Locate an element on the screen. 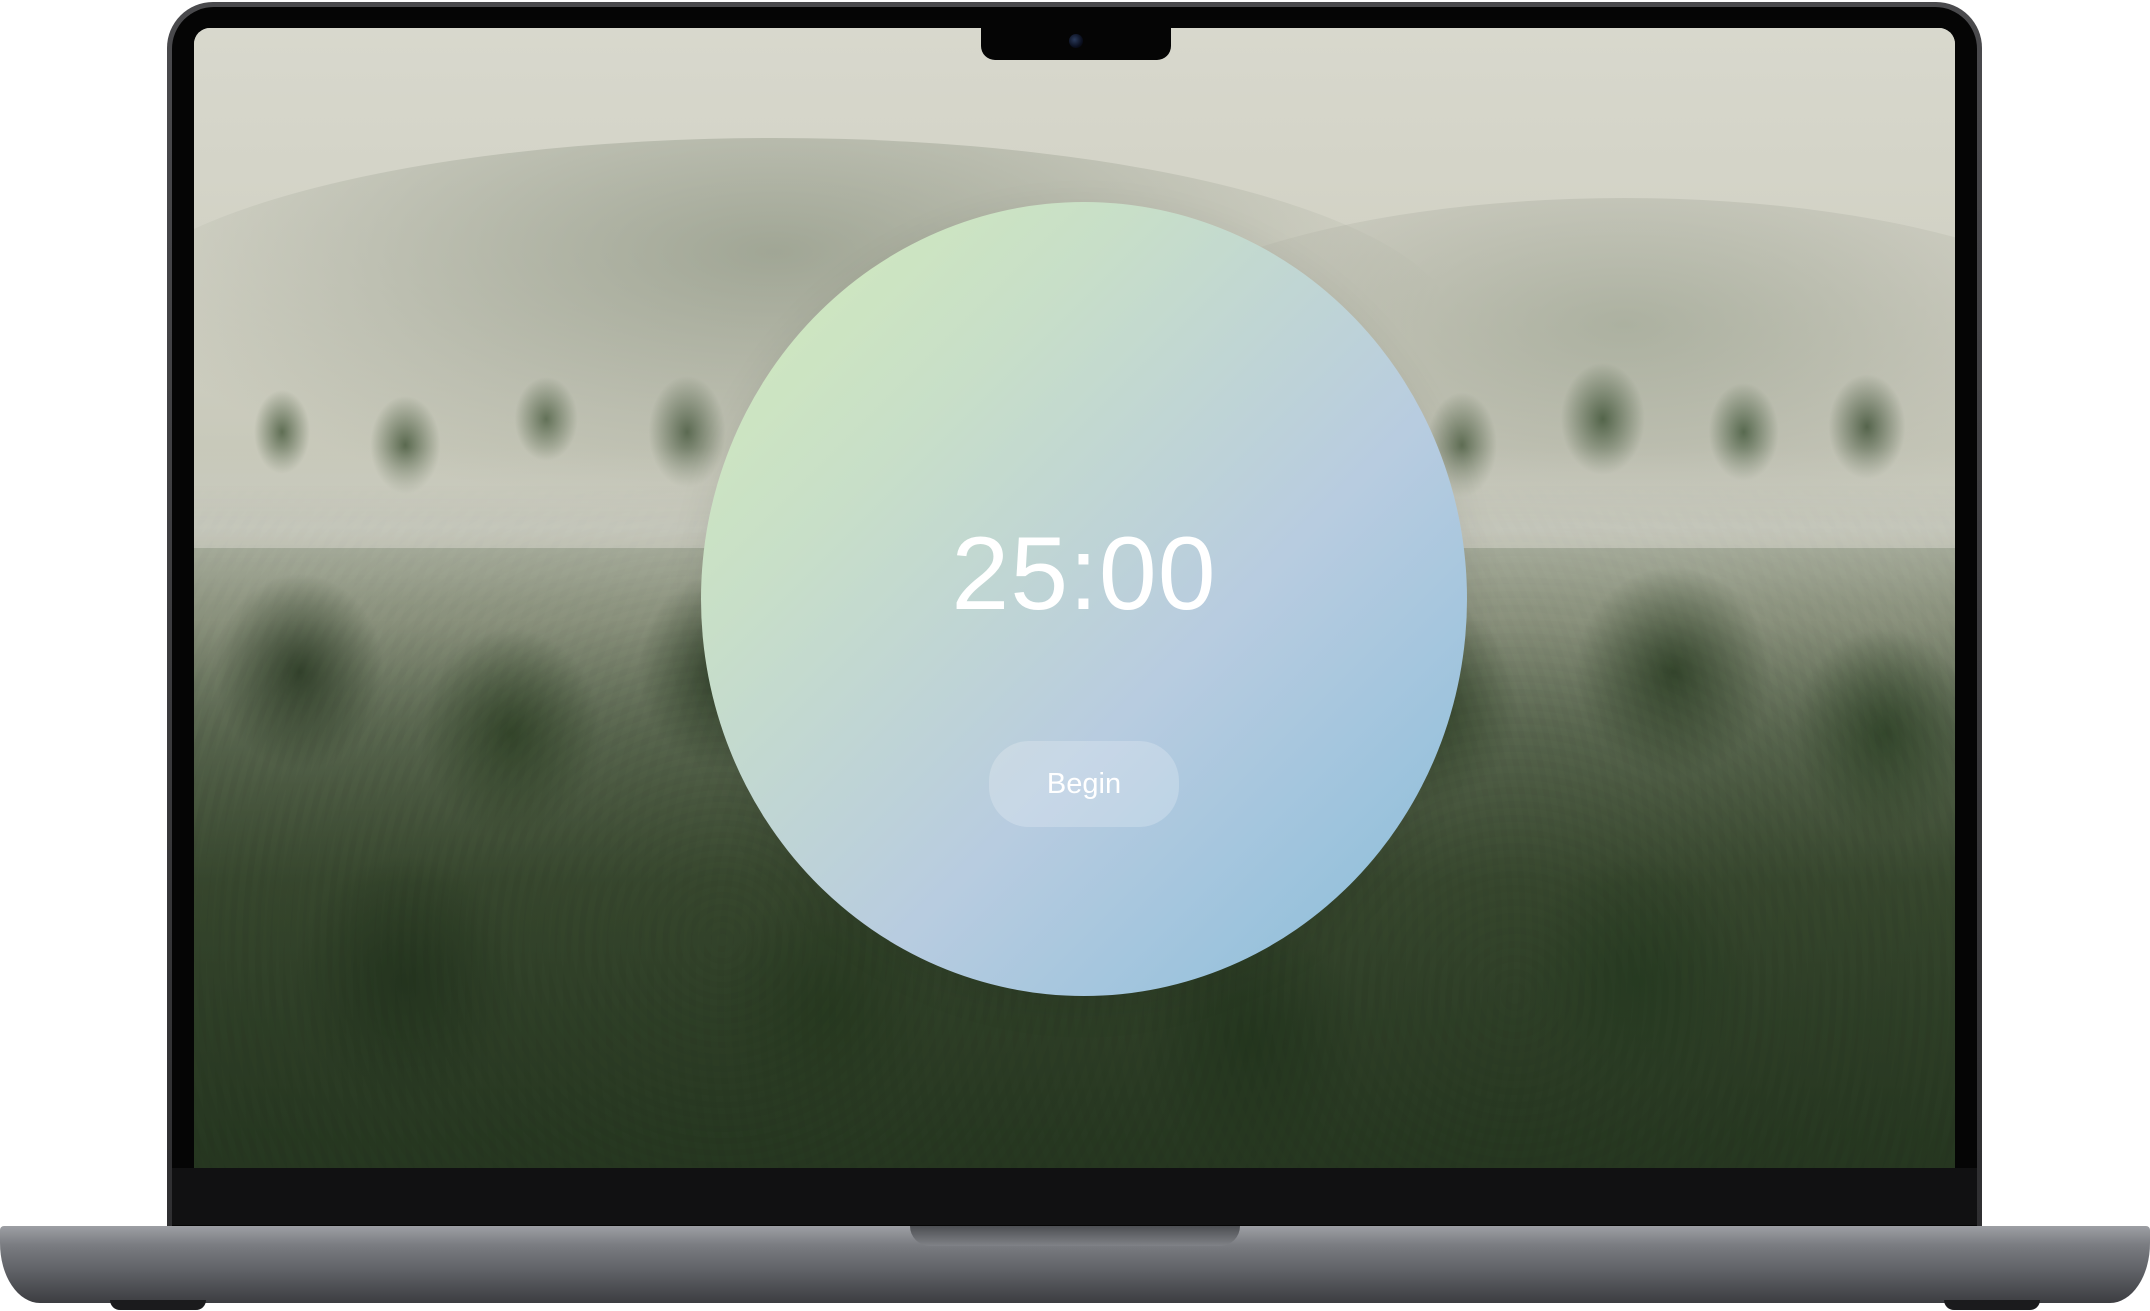  laptop-foot-right is located at coordinates (1992, 1305).